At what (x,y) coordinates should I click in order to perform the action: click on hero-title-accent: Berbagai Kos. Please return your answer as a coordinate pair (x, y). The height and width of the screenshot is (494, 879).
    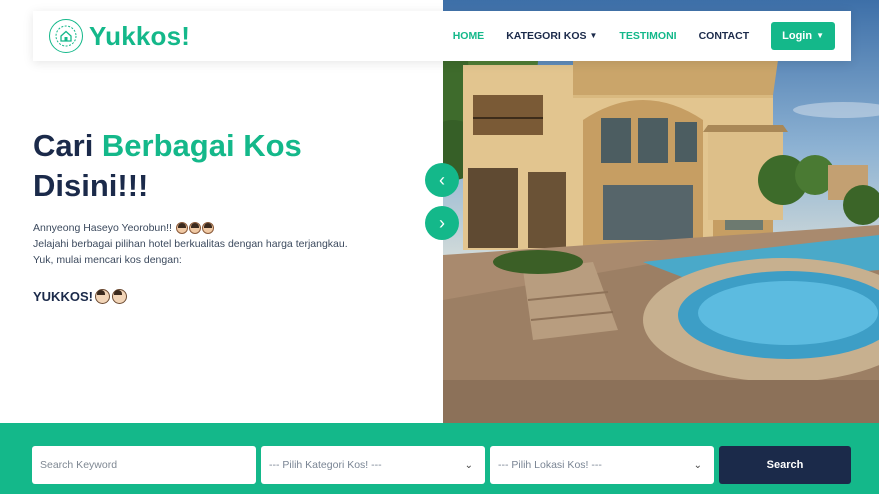
    Looking at the image, I should click on (201, 145).